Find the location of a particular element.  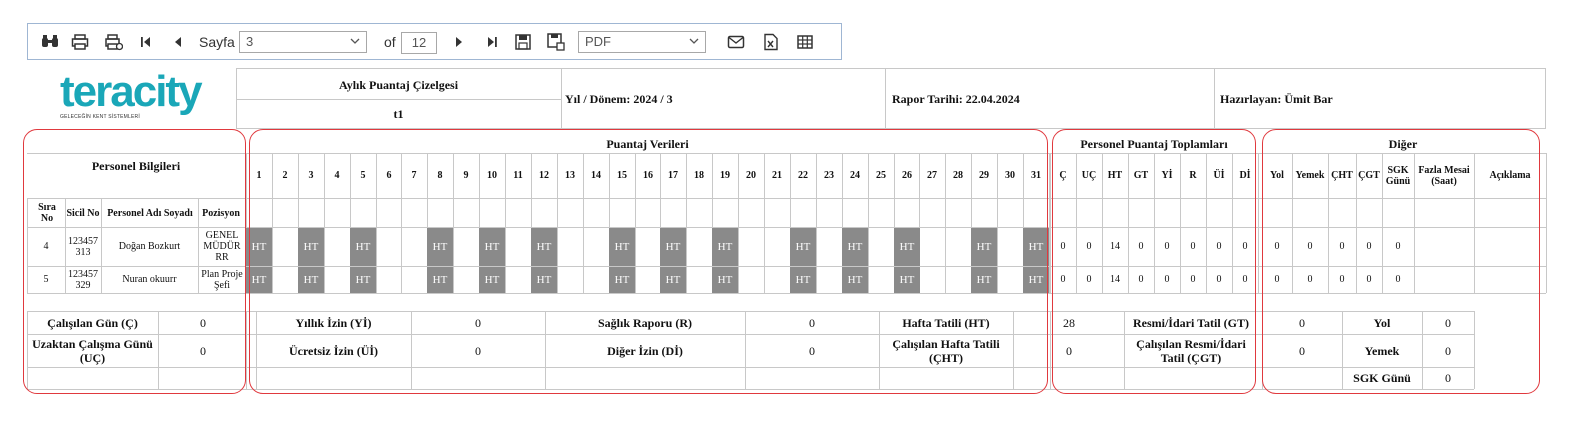

row-5-position: Plan Proje Şefi is located at coordinates (222, 279).